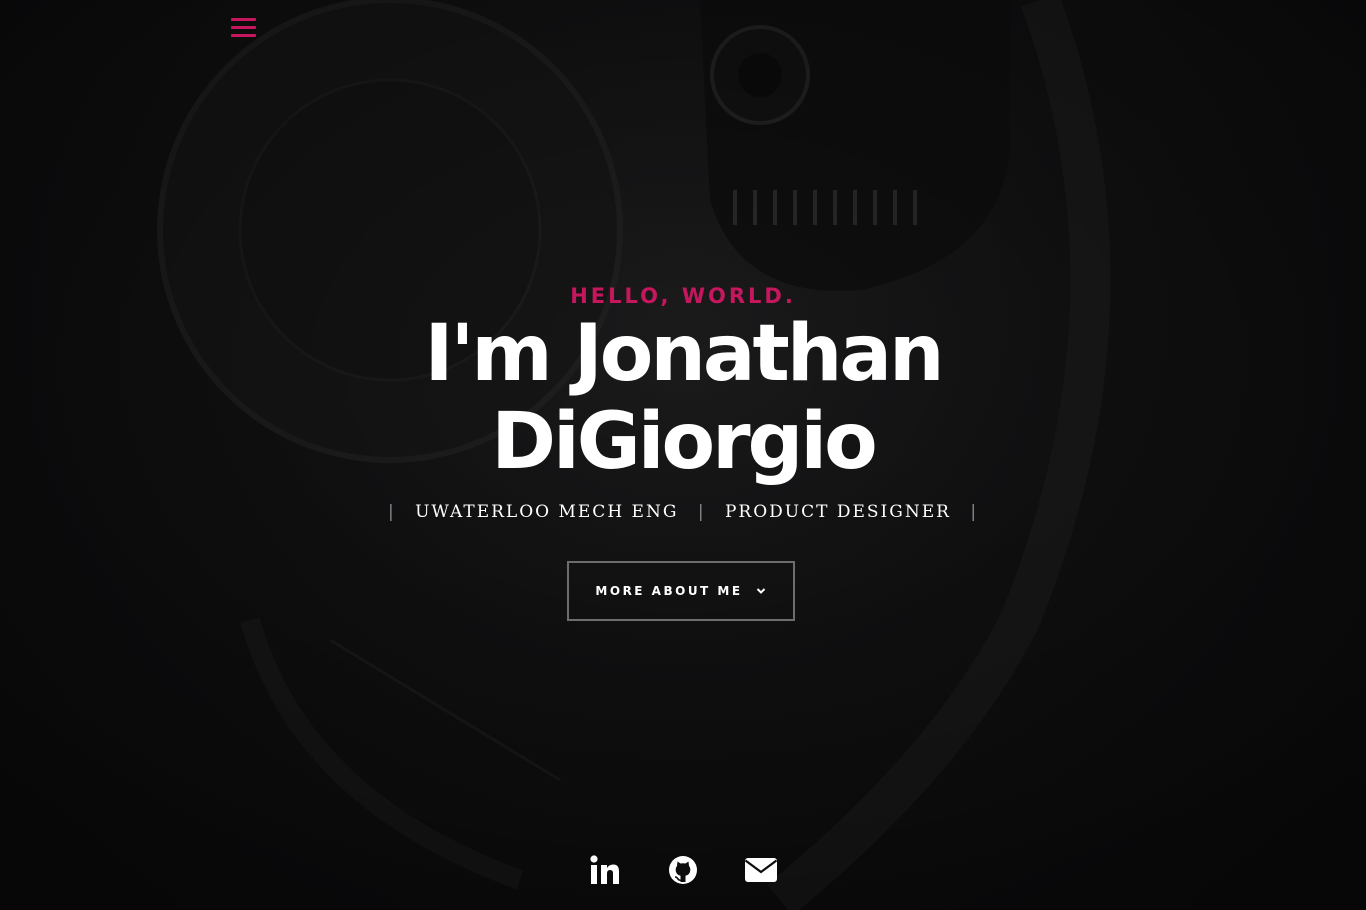 The image size is (1366, 910). Describe the element at coordinates (669, 591) in the screenshot. I see `more-about-me-label: MORE ABOUT ME` at that location.